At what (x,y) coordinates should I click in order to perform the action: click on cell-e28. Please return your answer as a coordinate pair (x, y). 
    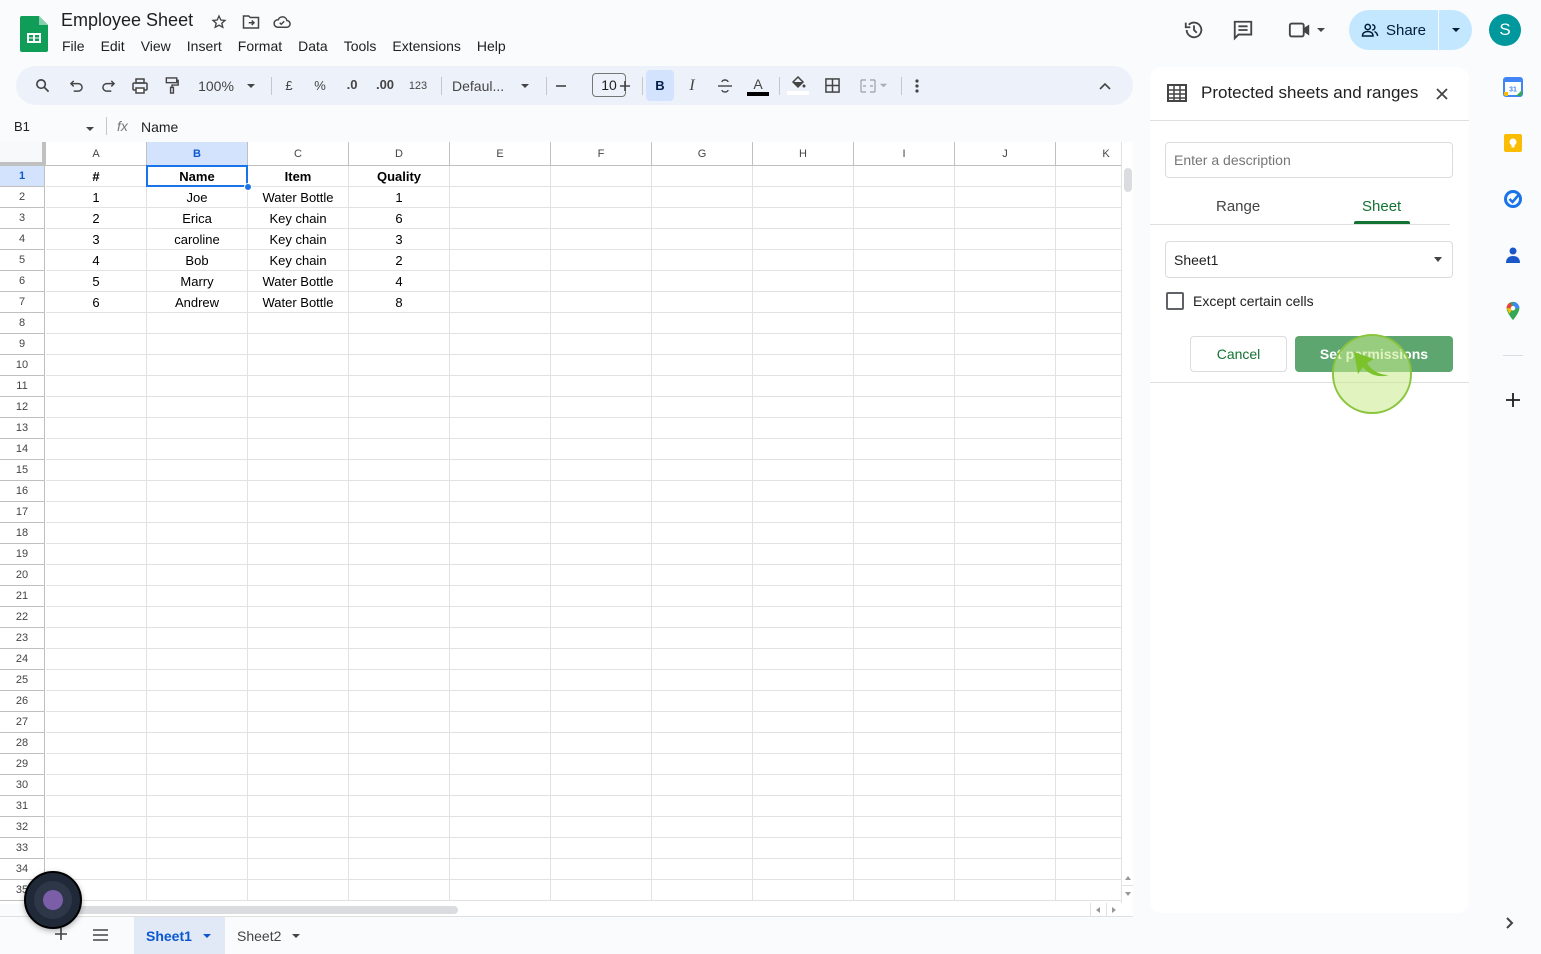
    Looking at the image, I should click on (500, 743).